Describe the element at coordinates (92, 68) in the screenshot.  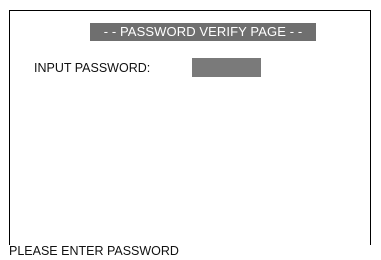
I see `password-label: INPUT PASSWORD:` at that location.